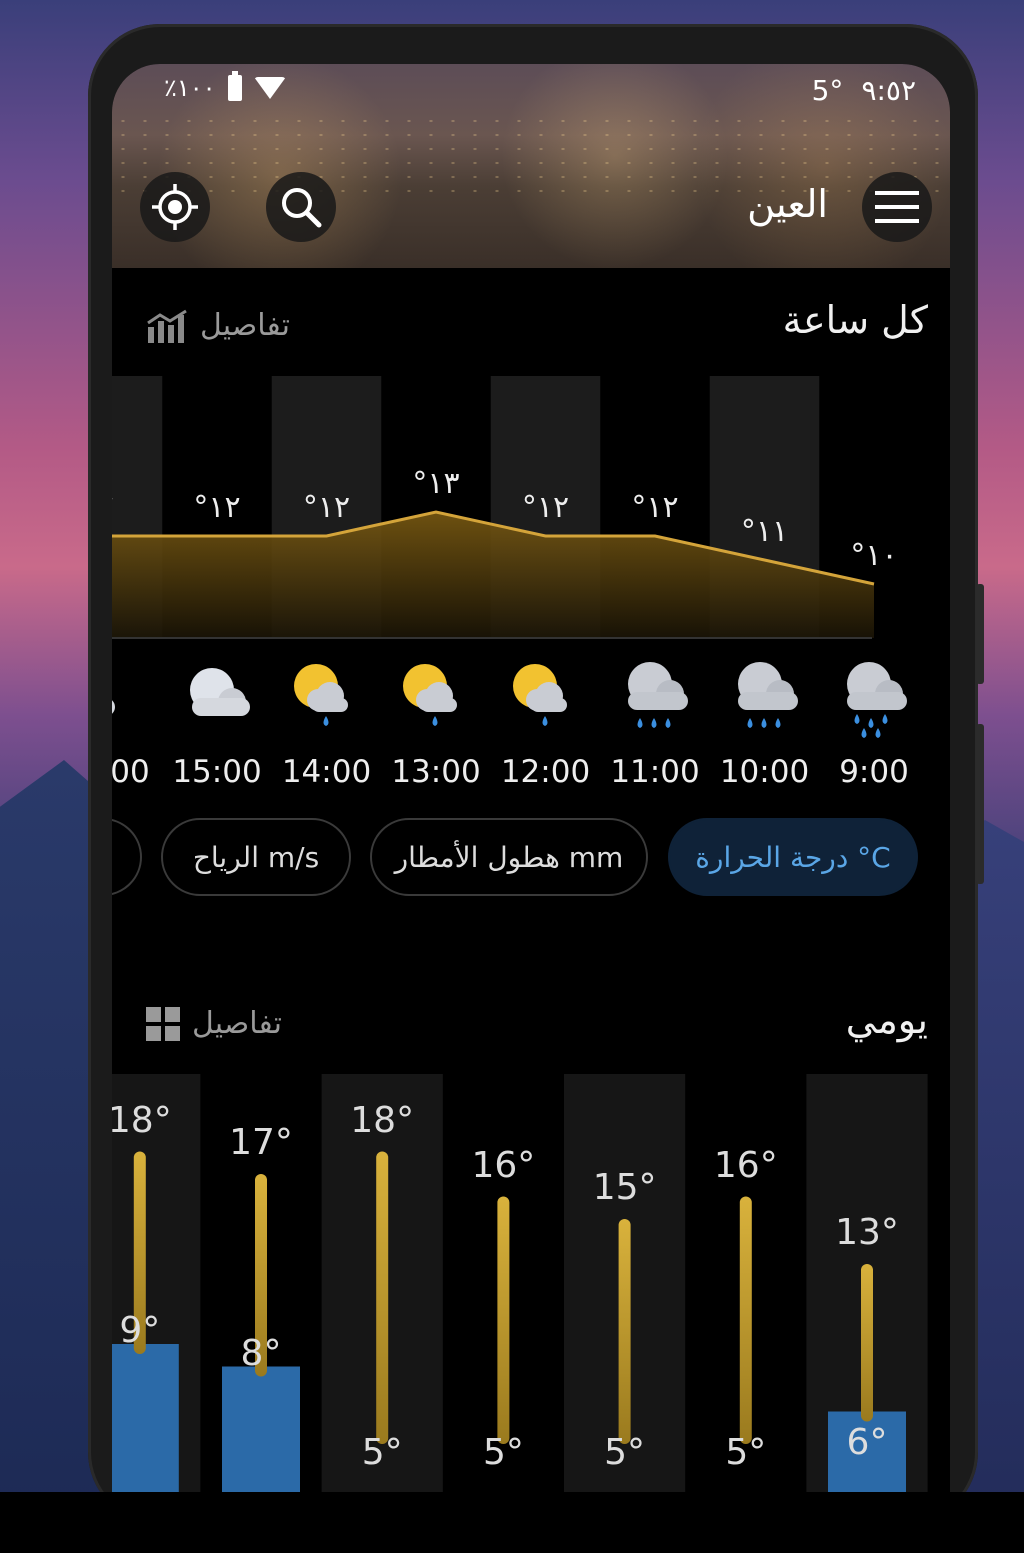 The image size is (1024, 1553). What do you see at coordinates (190, 88) in the screenshot?
I see `battery-percent: ٪١٠٠` at bounding box center [190, 88].